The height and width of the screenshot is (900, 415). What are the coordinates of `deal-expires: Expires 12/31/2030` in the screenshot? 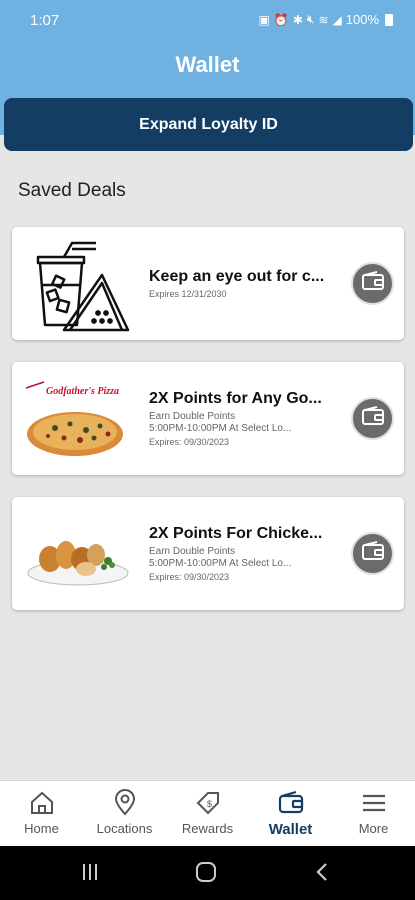 It's located at (188, 294).